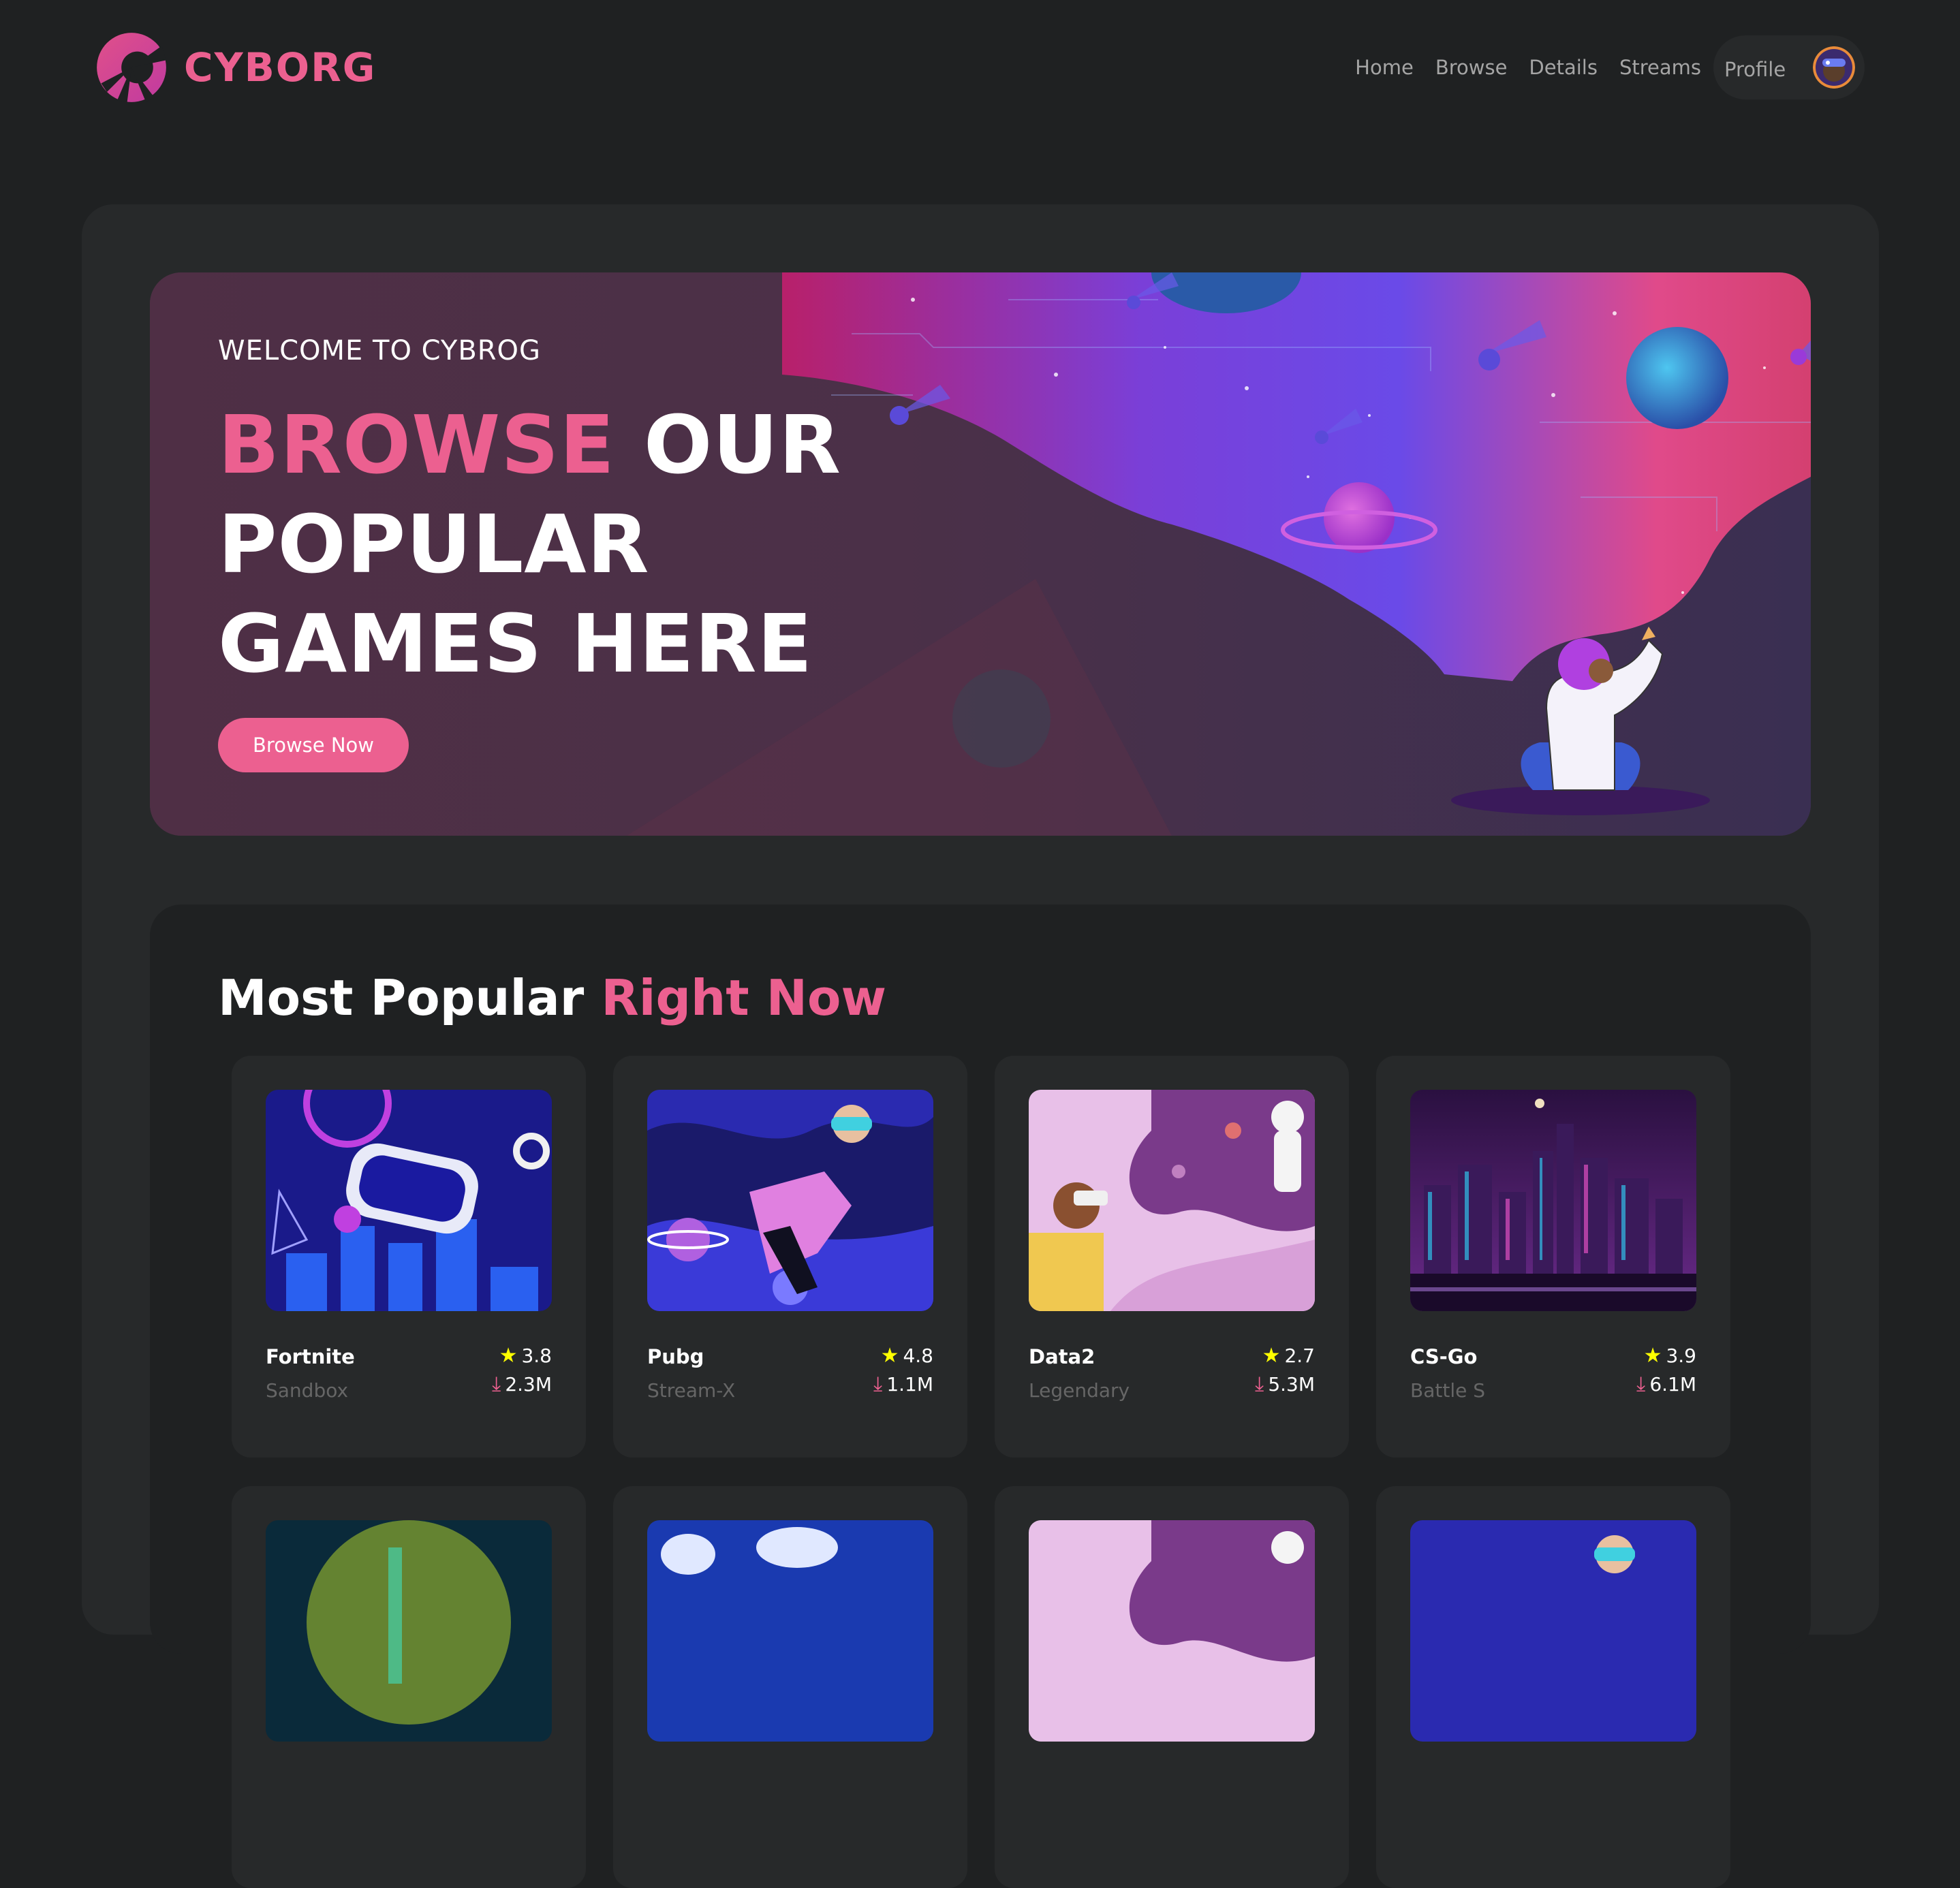 The height and width of the screenshot is (1888, 1960). Describe the element at coordinates (1660, 67) in the screenshot. I see `nav-streams: Streams` at that location.